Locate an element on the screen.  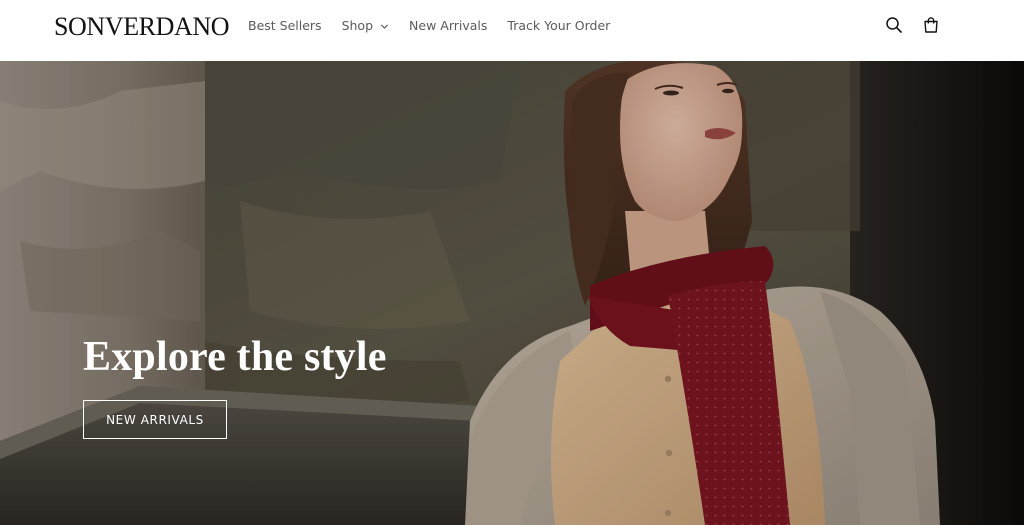
cart-icon is located at coordinates (931, 25).